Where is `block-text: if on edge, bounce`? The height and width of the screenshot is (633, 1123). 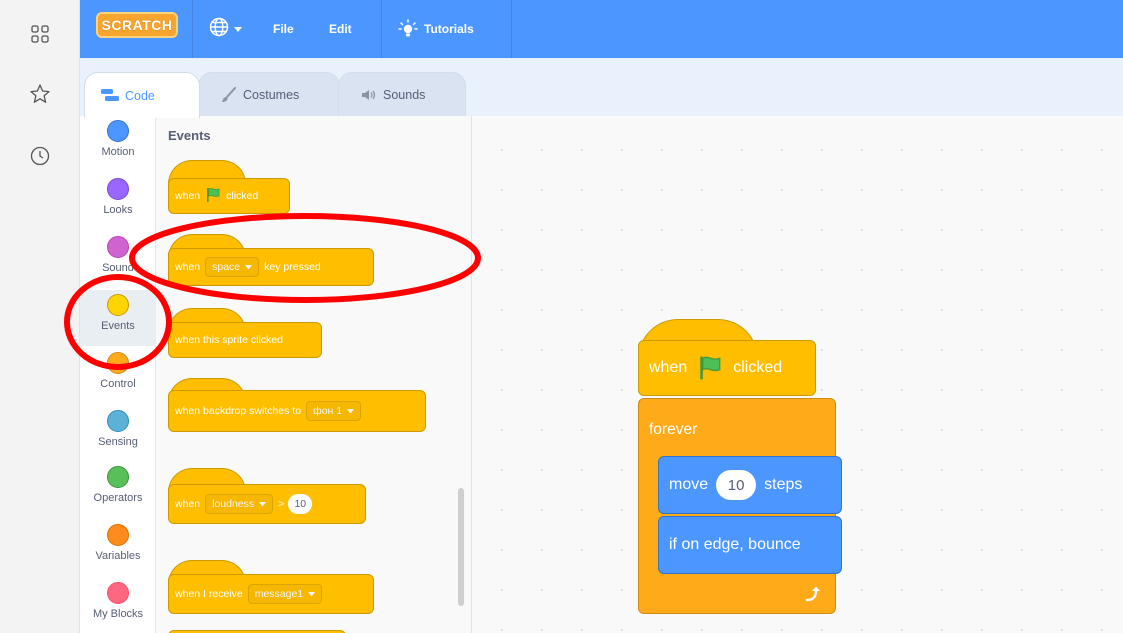
block-text: if on edge, bounce is located at coordinates (735, 544).